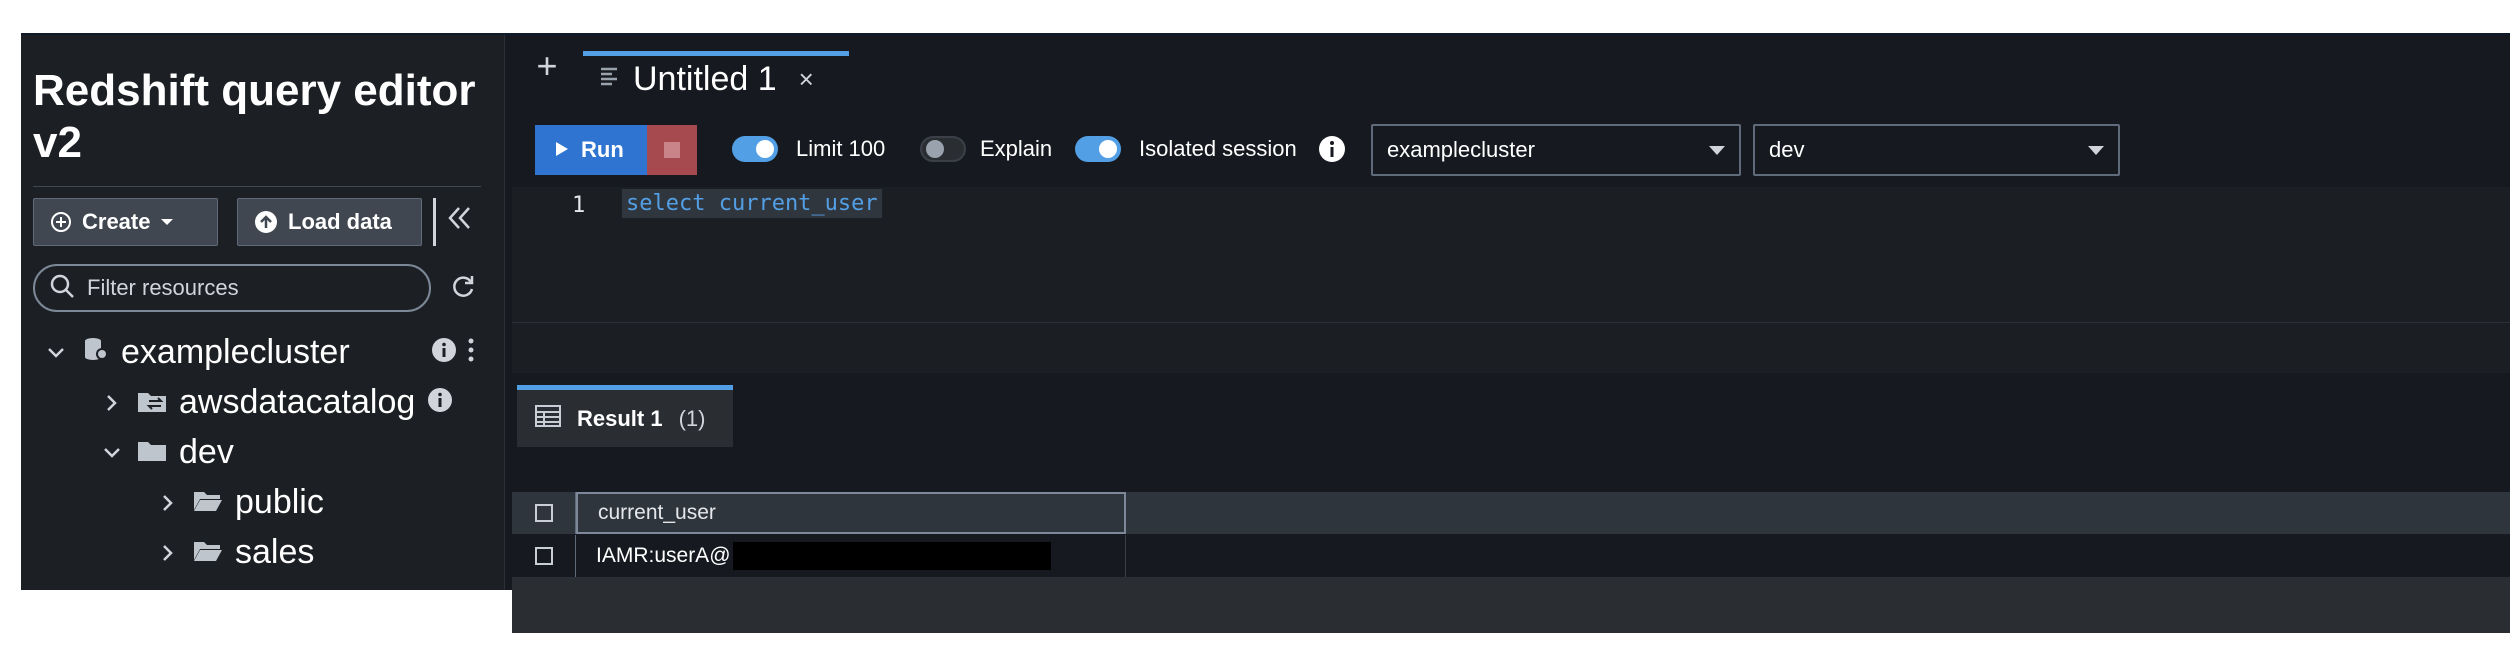 The width and height of the screenshot is (2515, 669). Describe the element at coordinates (254, 116) in the screenshot. I see `app-title: Redshift query editor v2` at that location.